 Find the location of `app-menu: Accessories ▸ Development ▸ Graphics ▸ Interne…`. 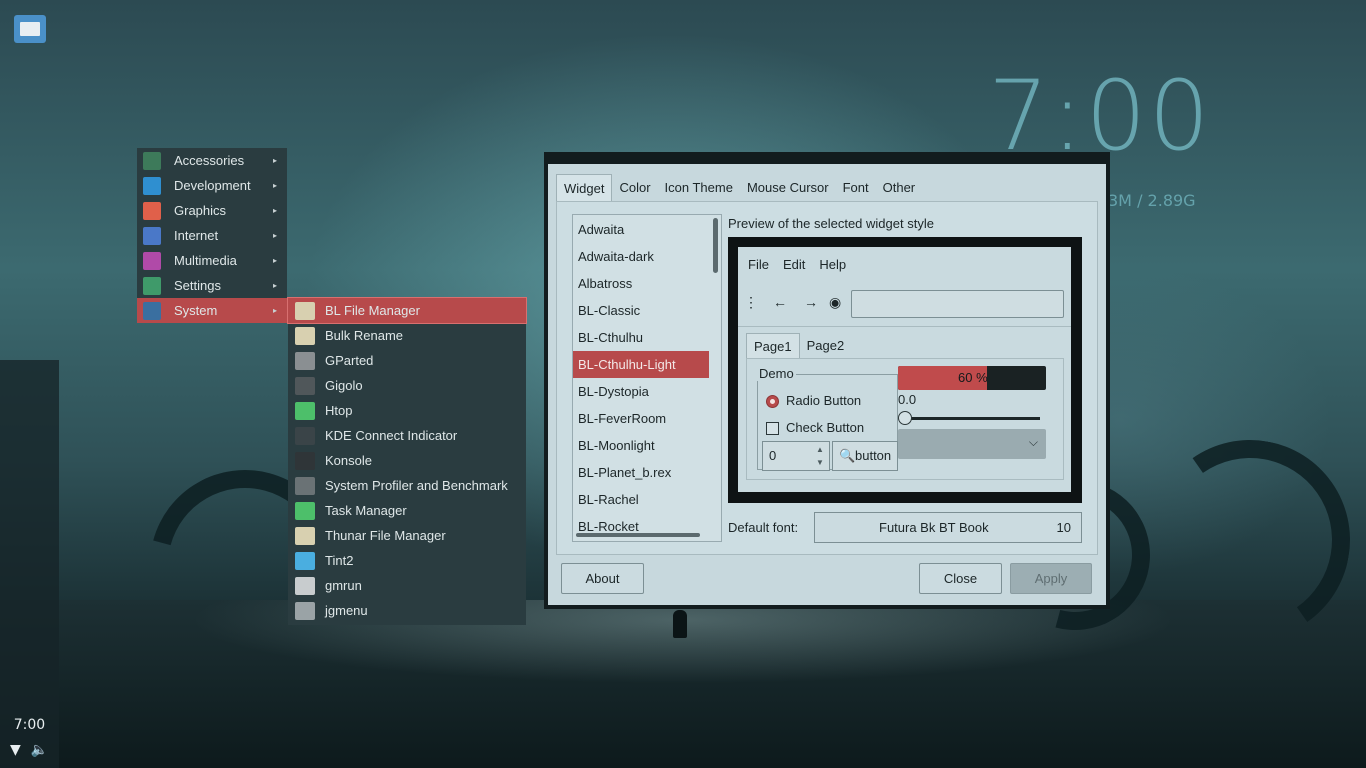

app-menu: Accessories ▸ Development ▸ Graphics ▸ Interne… is located at coordinates (212, 235).